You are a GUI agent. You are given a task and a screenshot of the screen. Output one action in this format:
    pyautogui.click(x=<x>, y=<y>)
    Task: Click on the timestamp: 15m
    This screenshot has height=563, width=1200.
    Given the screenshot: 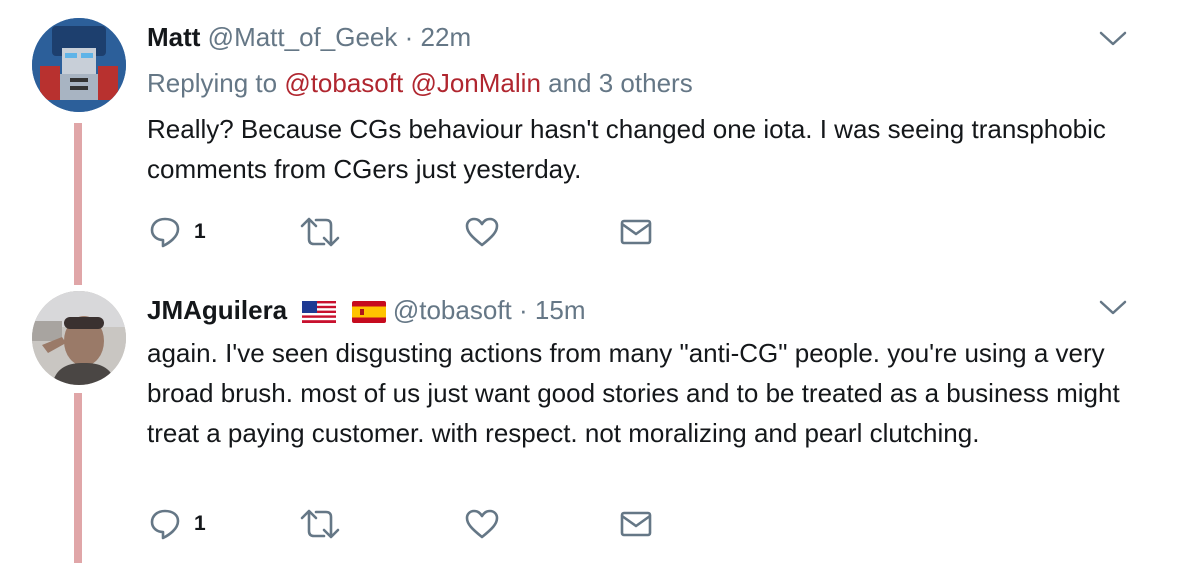 What is the action you would take?
    pyautogui.click(x=560, y=310)
    